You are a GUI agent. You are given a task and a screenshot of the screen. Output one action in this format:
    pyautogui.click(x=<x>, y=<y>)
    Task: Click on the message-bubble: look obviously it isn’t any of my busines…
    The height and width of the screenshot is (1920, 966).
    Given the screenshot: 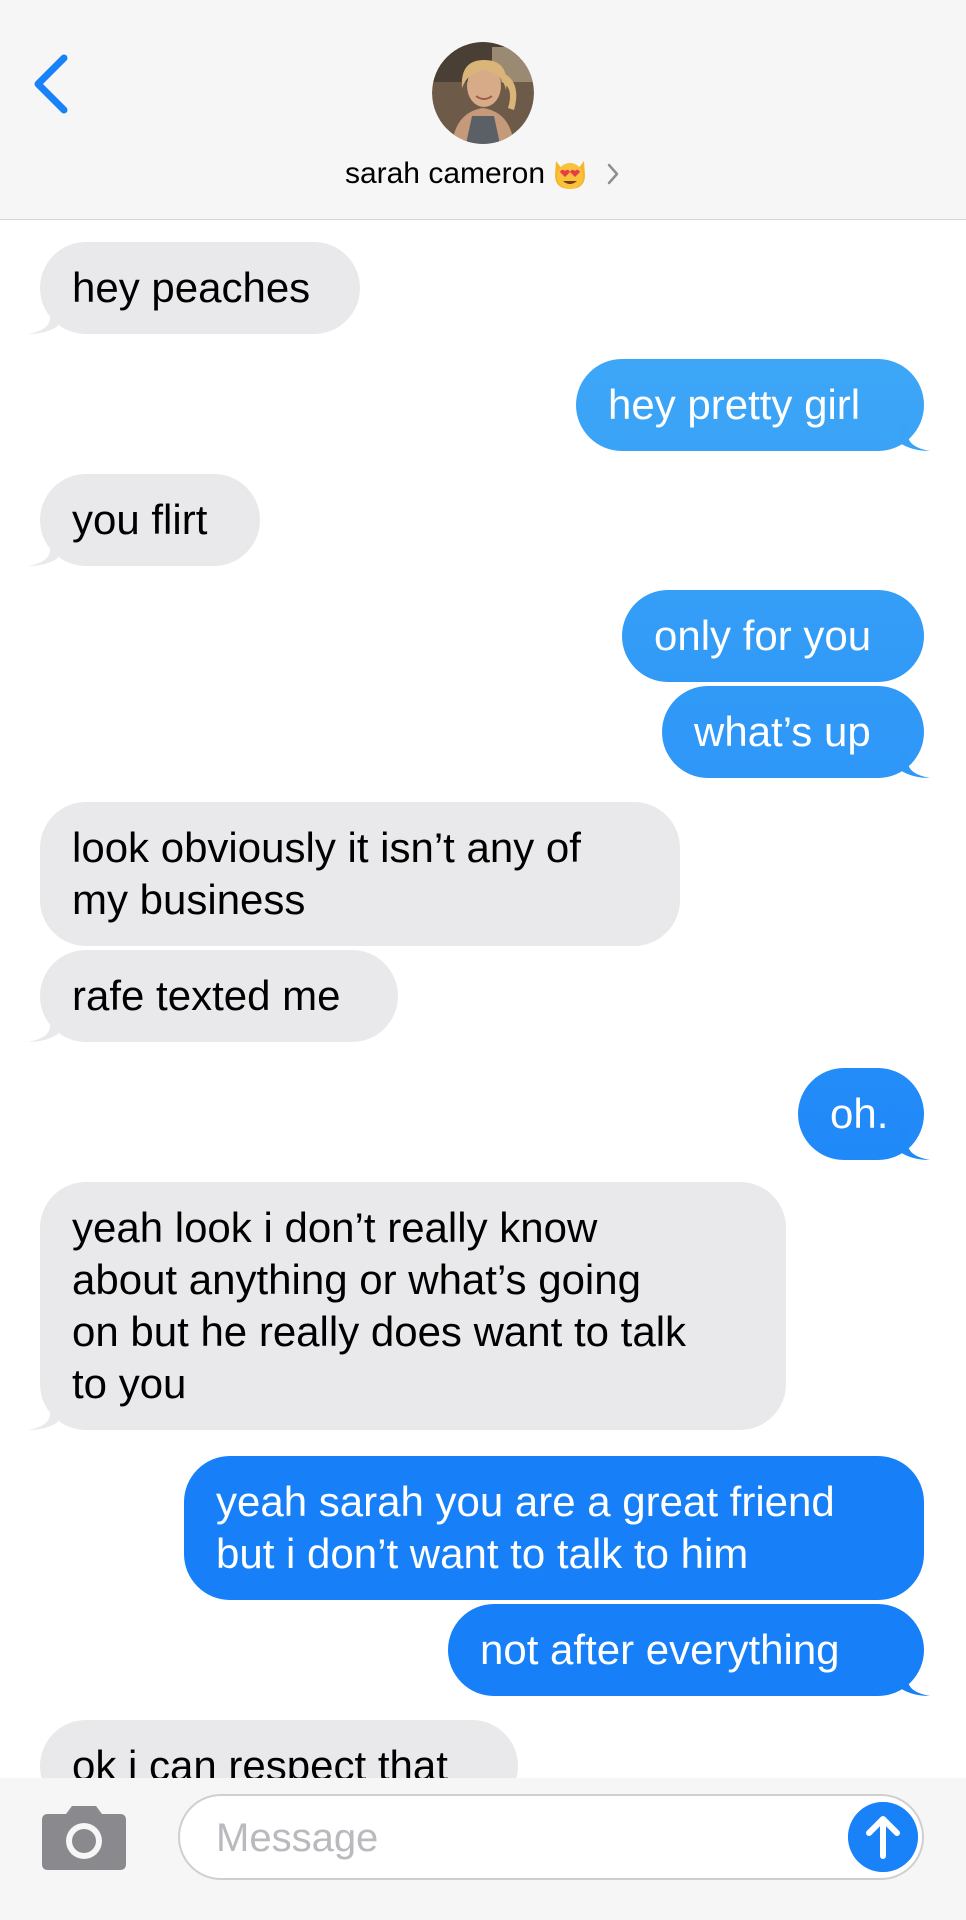 What is the action you would take?
    pyautogui.click(x=360, y=874)
    